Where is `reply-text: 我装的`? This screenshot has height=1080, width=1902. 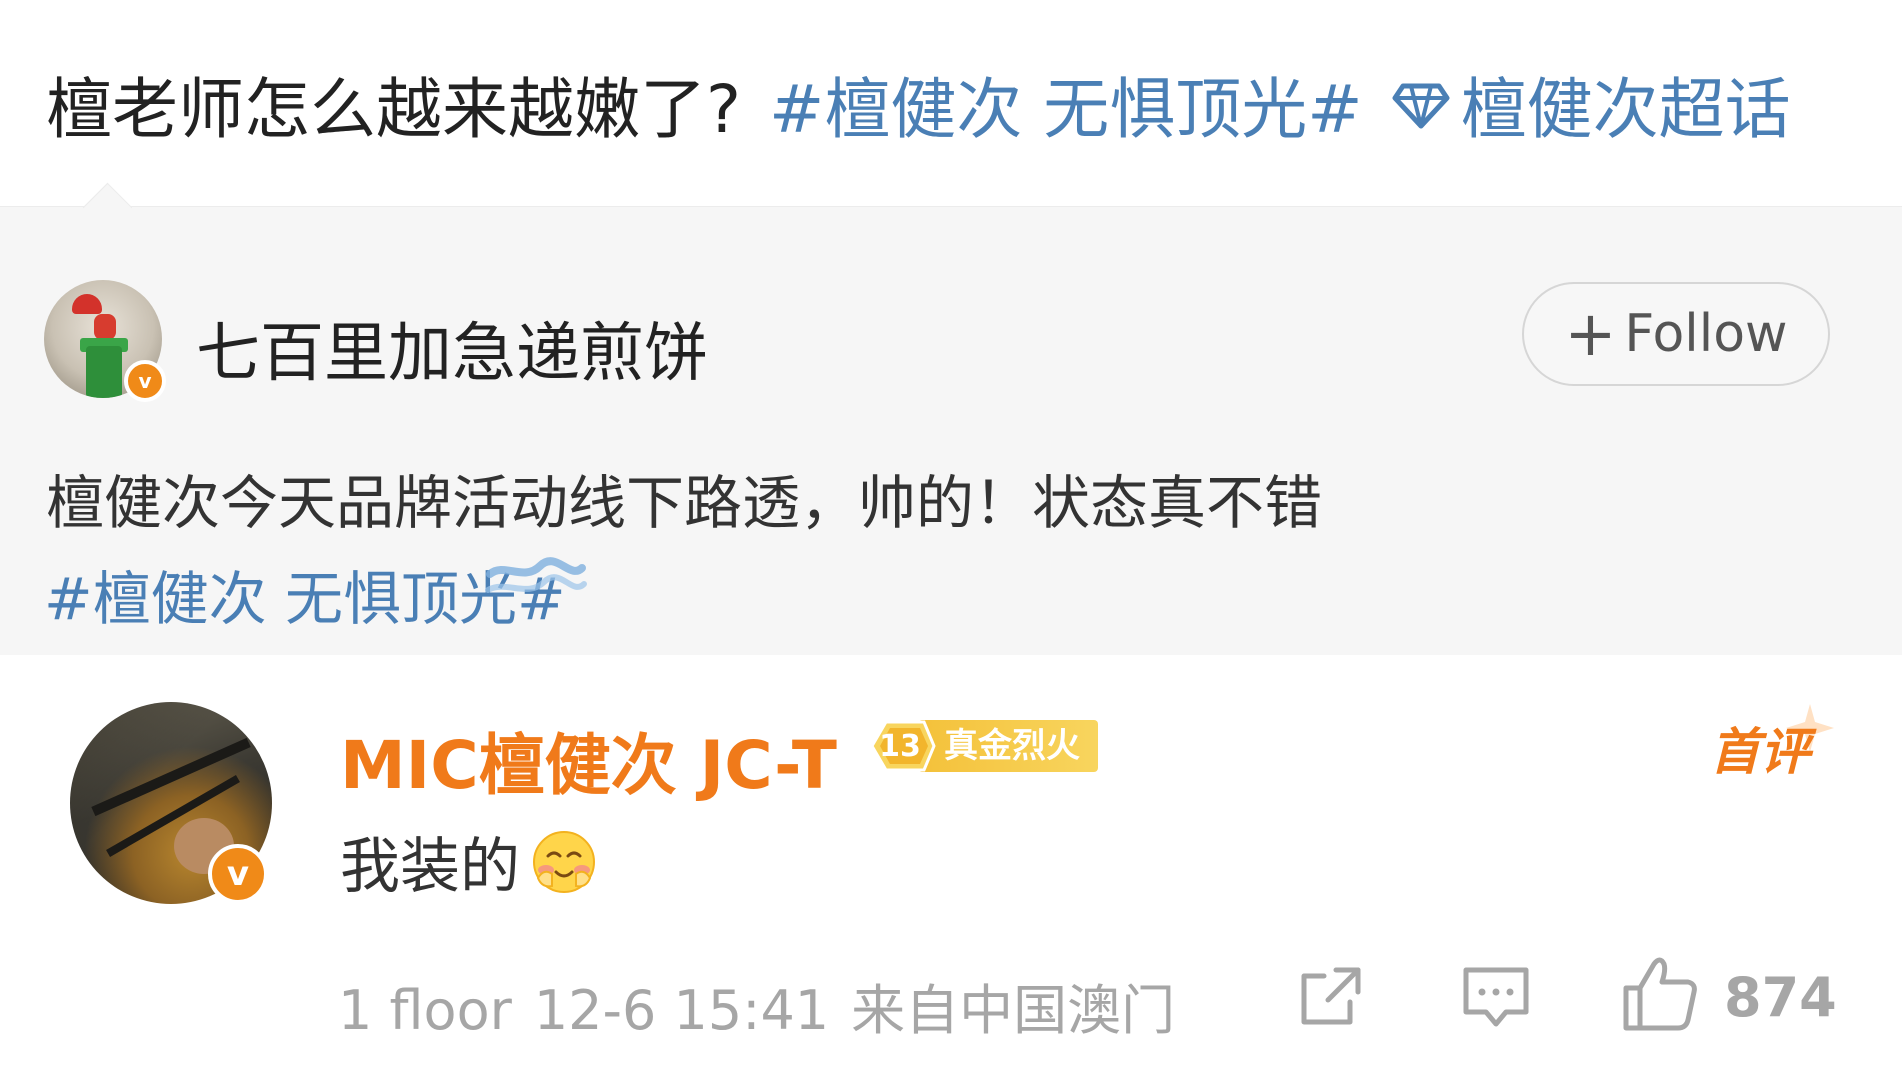 reply-text: 我装的 is located at coordinates (469, 861).